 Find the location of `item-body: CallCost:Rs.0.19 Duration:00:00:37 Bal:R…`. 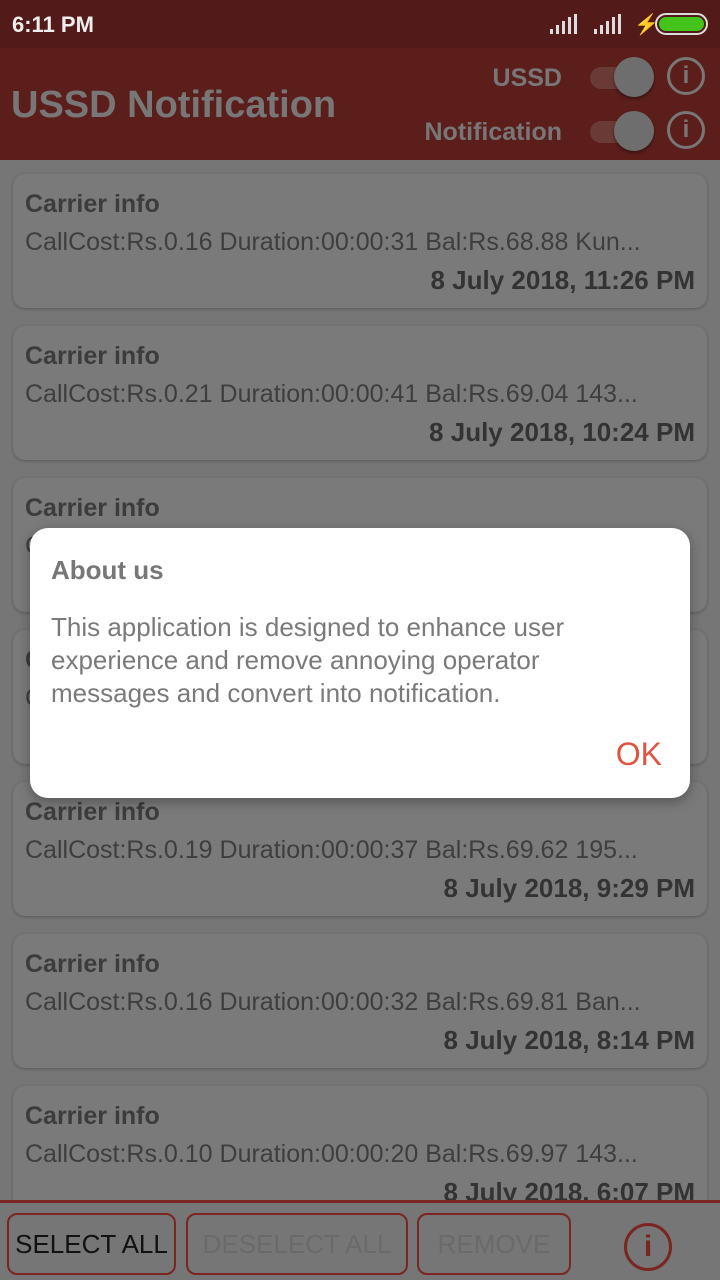

item-body: CallCost:Rs.0.19 Duration:00:00:37 Bal:R… is located at coordinates (331, 850).